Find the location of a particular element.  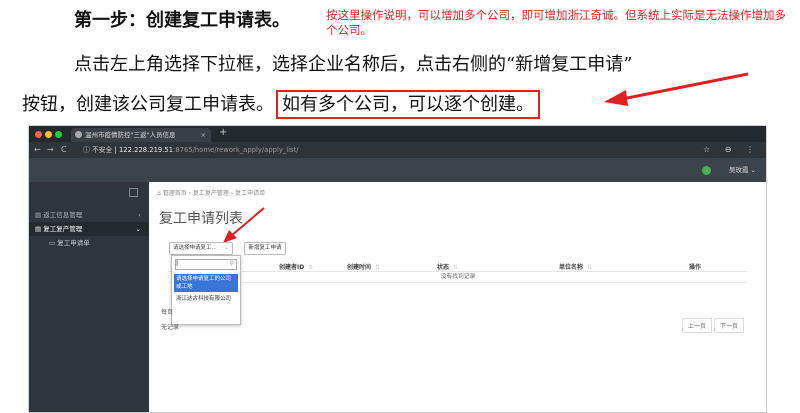

sidebar-item-label: ▤ 返工信息管理 is located at coordinates (59, 215).